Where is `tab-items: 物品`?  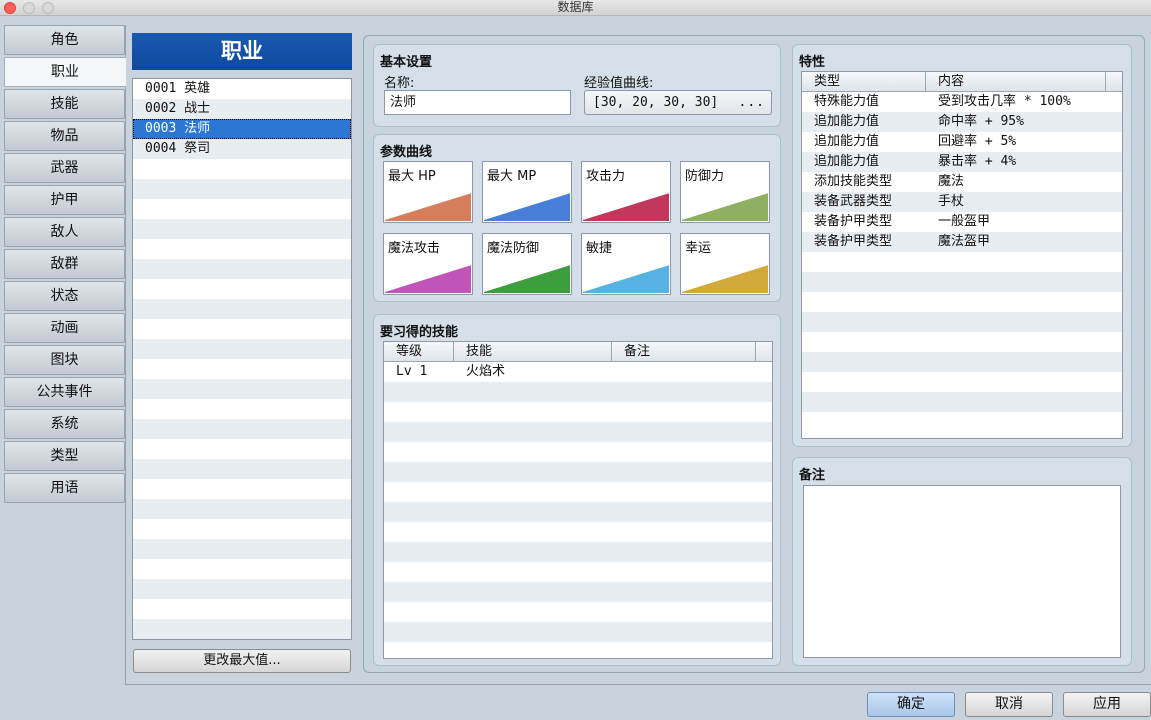
tab-items: 物品 is located at coordinates (64, 136).